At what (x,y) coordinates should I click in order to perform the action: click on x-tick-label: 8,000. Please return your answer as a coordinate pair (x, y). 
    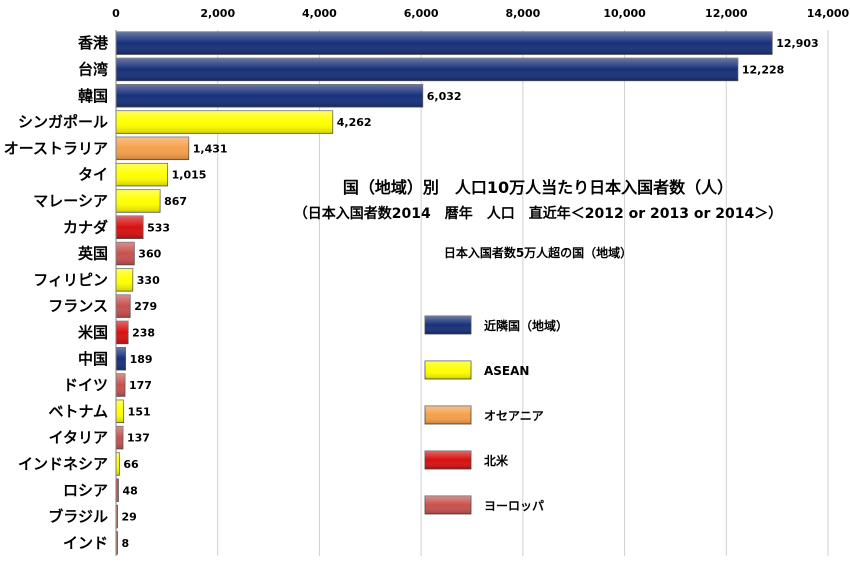
    Looking at the image, I should click on (522, 13).